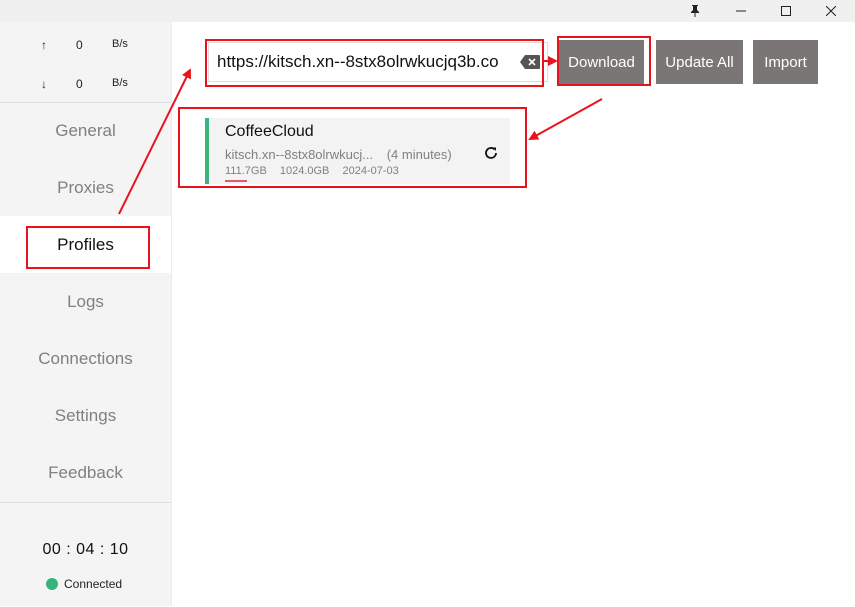 This screenshot has height=607, width=855. Describe the element at coordinates (85, 130) in the screenshot. I see `nav-item-general: General` at that location.